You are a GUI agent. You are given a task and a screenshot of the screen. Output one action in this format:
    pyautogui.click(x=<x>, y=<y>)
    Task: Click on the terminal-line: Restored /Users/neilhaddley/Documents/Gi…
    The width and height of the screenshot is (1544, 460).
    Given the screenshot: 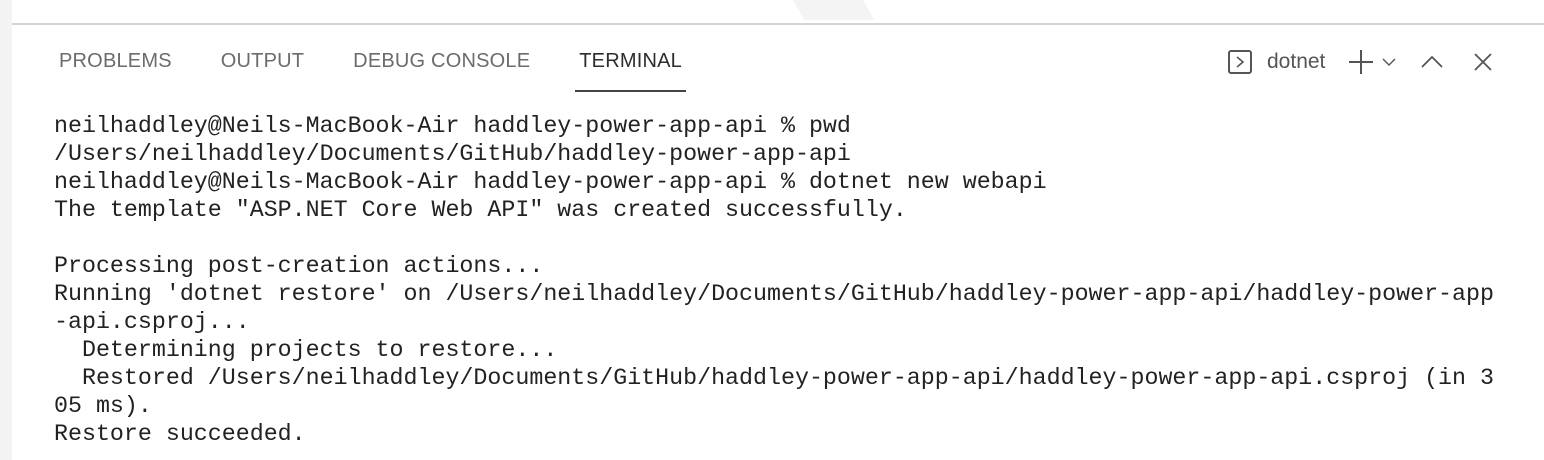 What is the action you would take?
    pyautogui.click(x=774, y=378)
    